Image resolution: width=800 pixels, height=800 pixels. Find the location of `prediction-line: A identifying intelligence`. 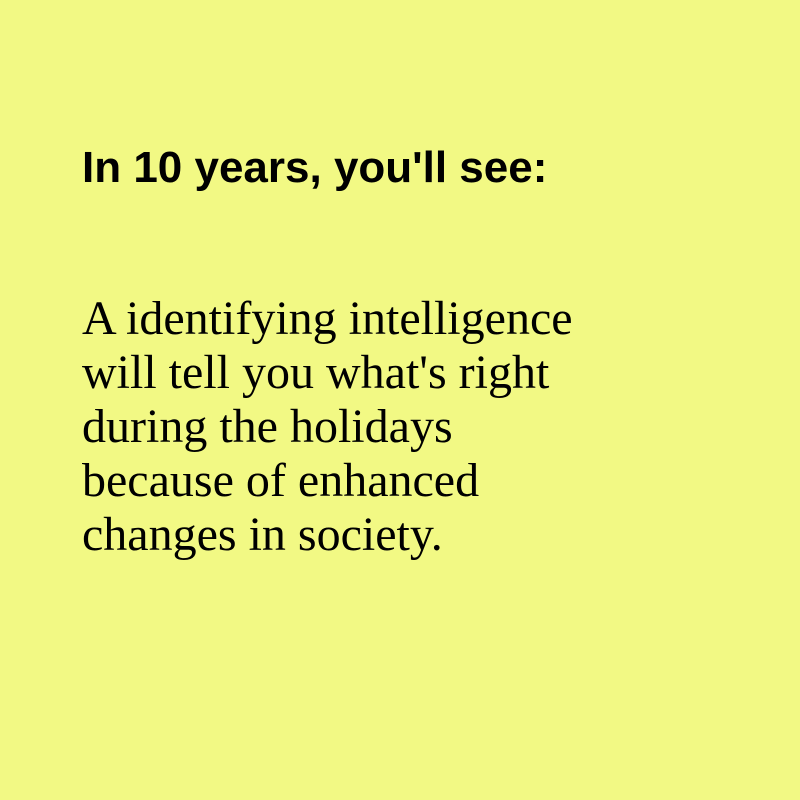

prediction-line: A identifying intelligence is located at coordinates (327, 318).